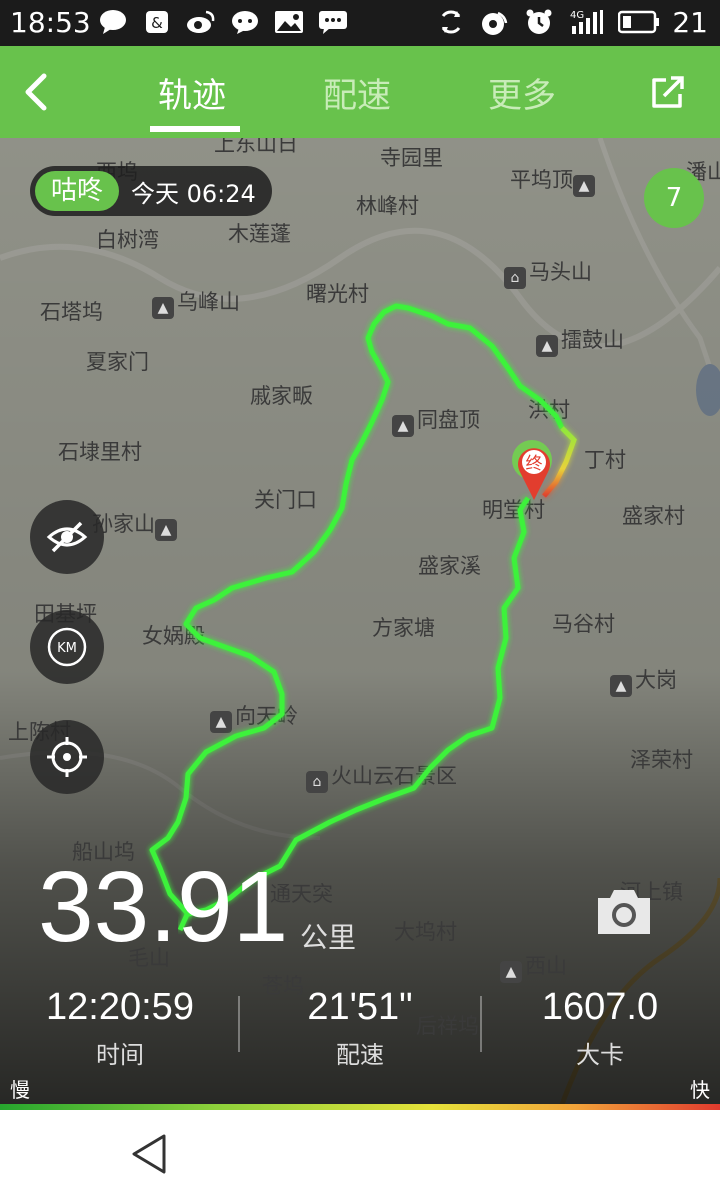 Image resolution: width=720 pixels, height=1200 pixels. I want to click on fast-label: 快, so click(700, 1090).